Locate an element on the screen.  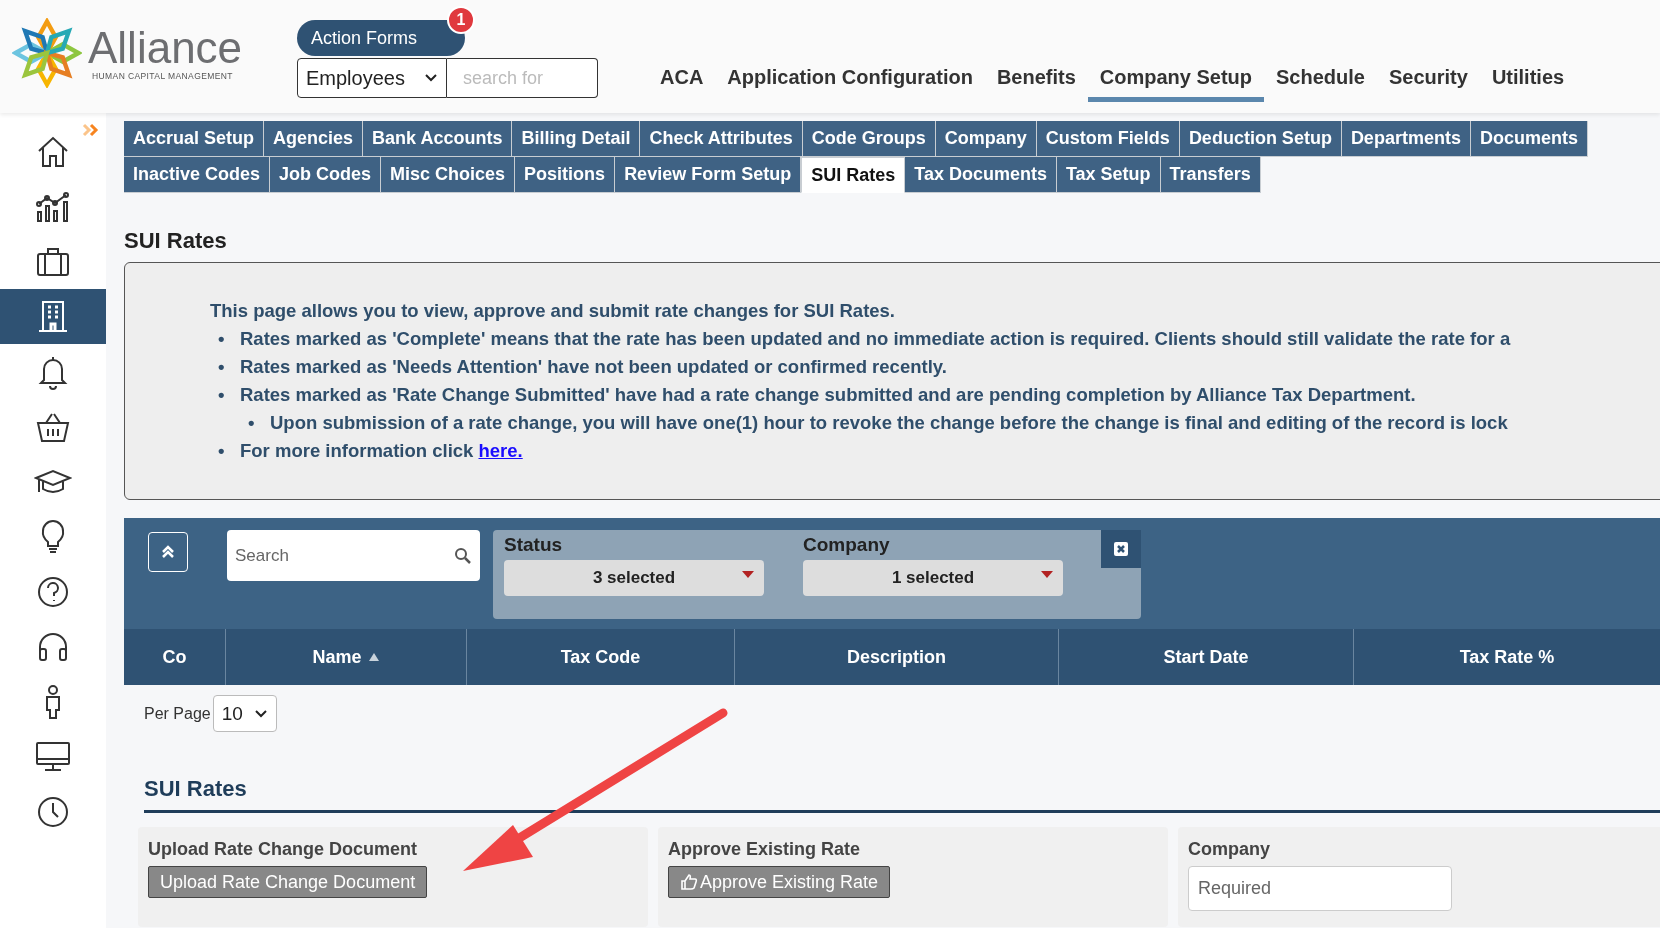
tab: Misc Choices is located at coordinates (448, 175).